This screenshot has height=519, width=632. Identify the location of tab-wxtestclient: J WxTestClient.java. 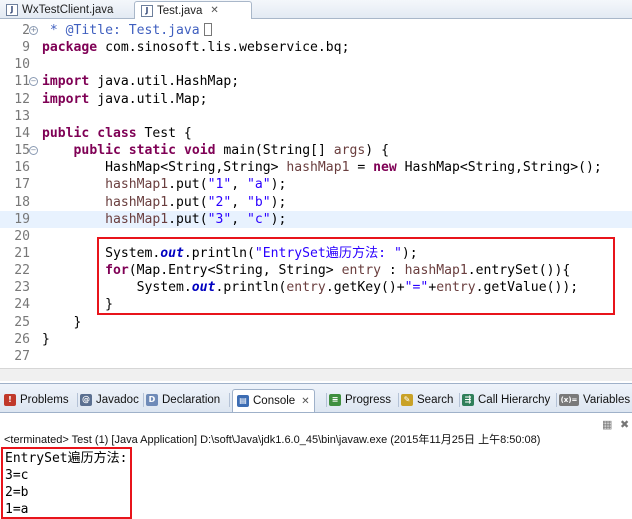
(66, 10).